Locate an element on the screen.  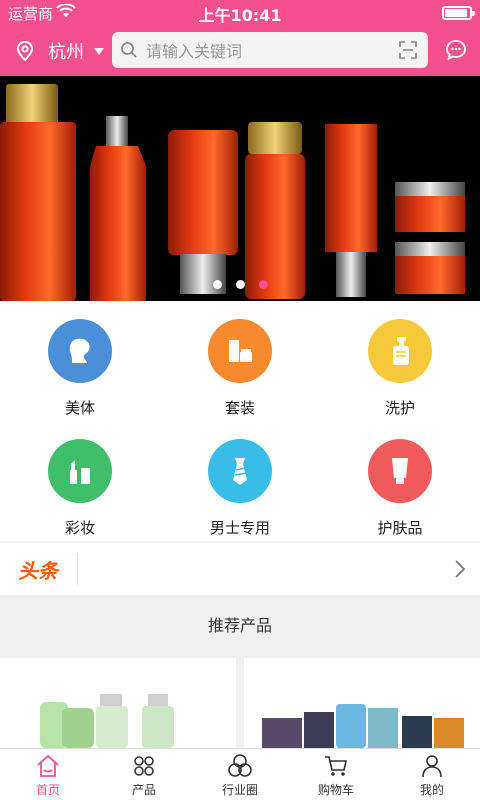
lipstick-icon is located at coordinates (80, 472).